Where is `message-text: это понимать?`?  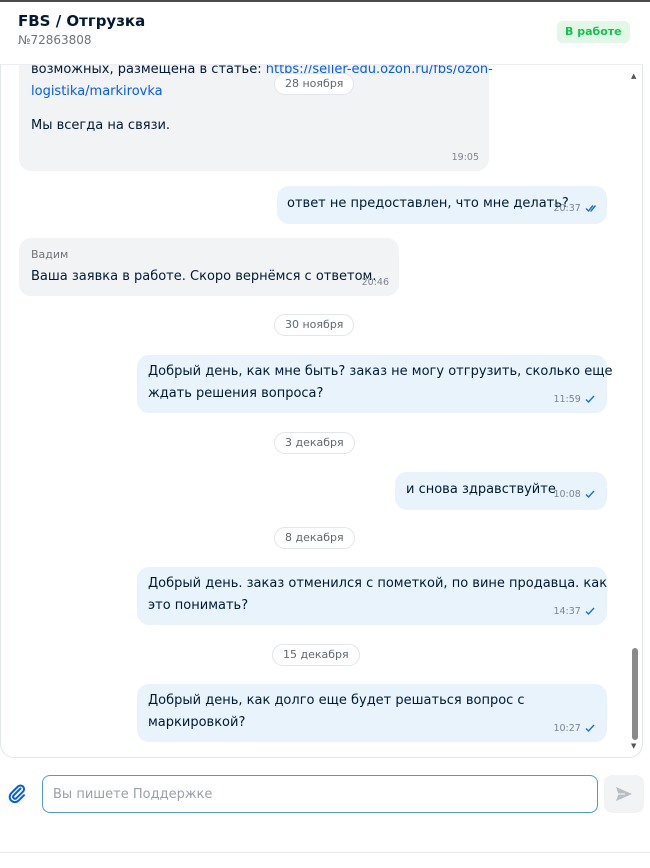
message-text: это понимать? is located at coordinates (198, 605).